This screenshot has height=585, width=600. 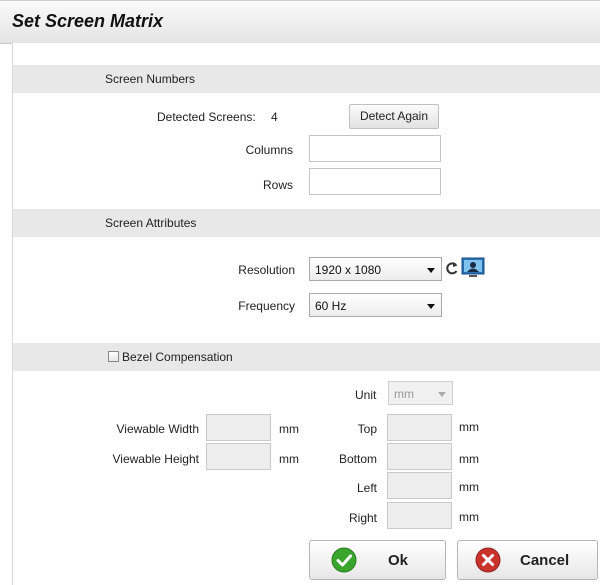 What do you see at coordinates (266, 306) in the screenshot?
I see `frequency-label: Frequency` at bounding box center [266, 306].